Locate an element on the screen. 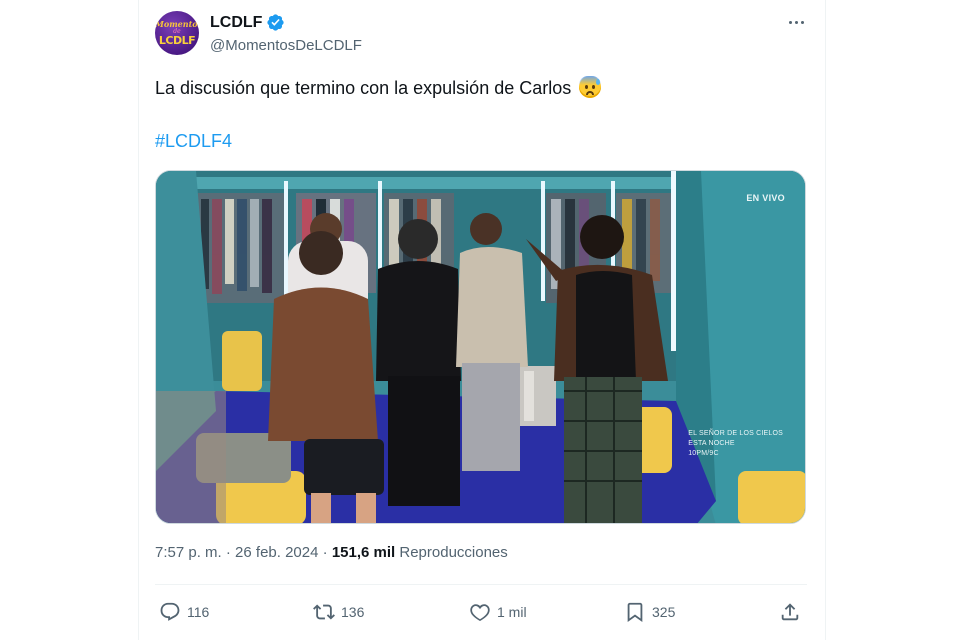 The image size is (960, 640). avatar-text-bottom: LCDLF is located at coordinates (177, 40).